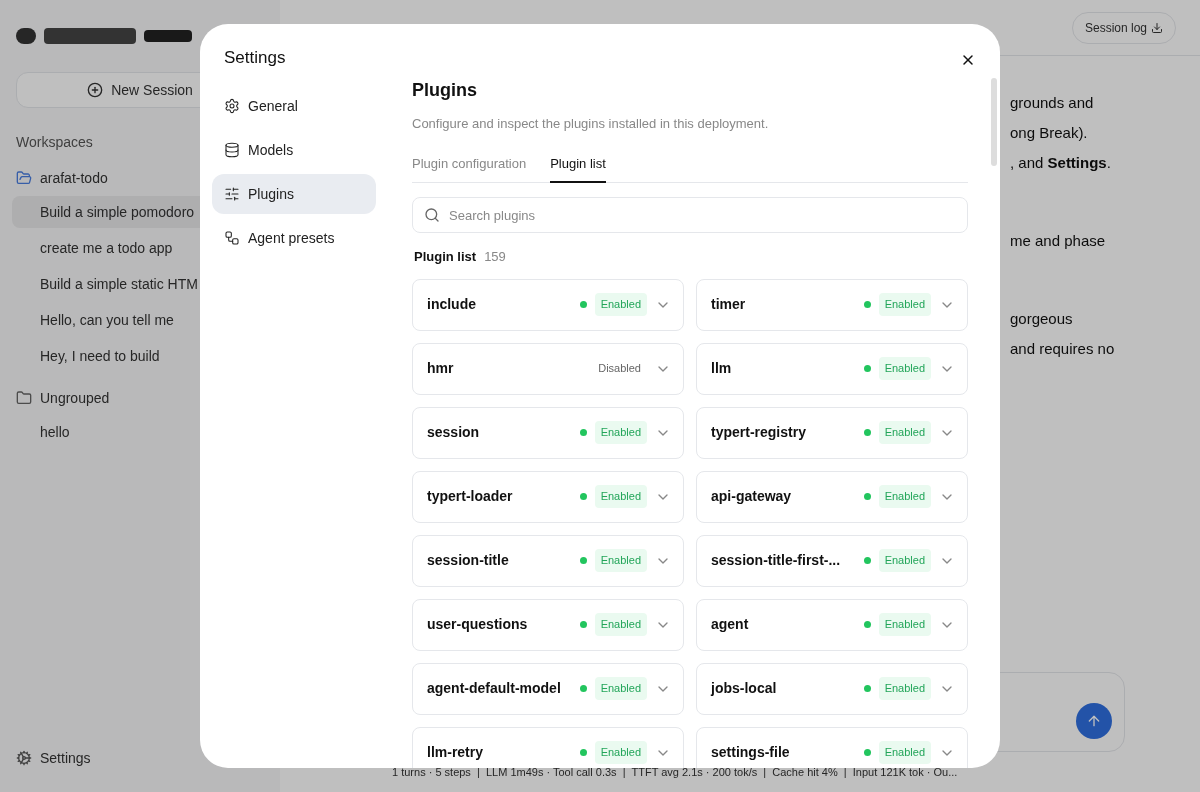  I want to click on list-label: Plugin list, so click(445, 257).